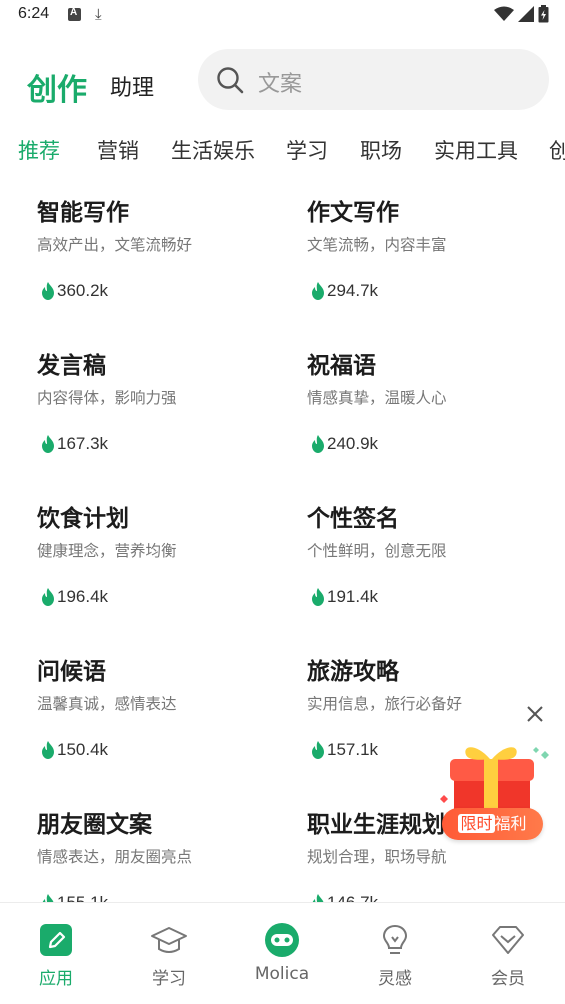  I want to click on search-placeholder: 文案, so click(280, 84).